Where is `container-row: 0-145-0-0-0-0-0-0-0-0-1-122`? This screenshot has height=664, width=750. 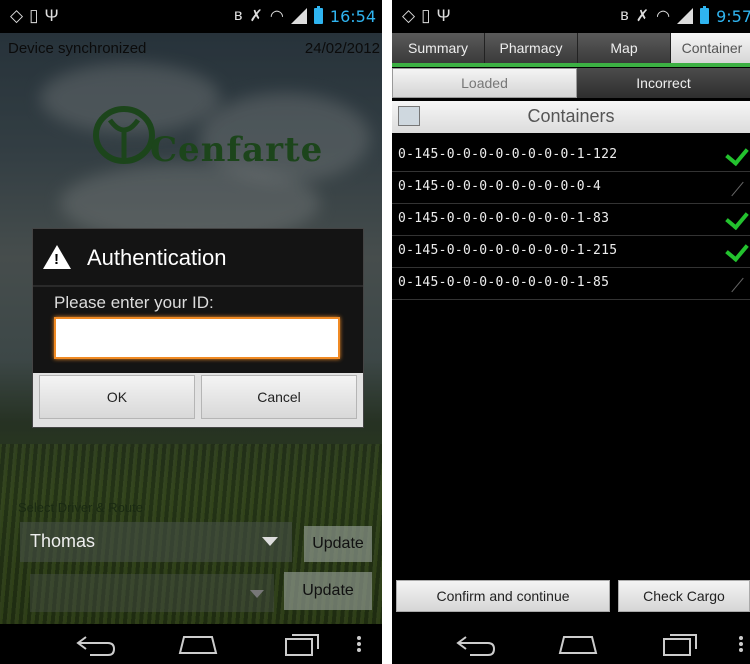 container-row: 0-145-0-0-0-0-0-0-0-0-1-122 is located at coordinates (571, 156).